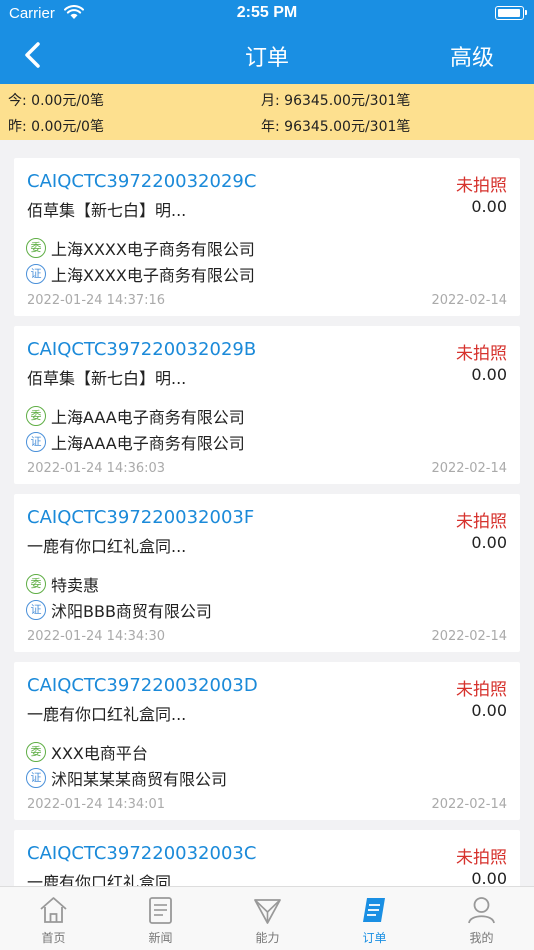 This screenshot has height=950, width=534. Describe the element at coordinates (96, 636) in the screenshot. I see `created-time: 2022-01-24 14:34:30` at that location.